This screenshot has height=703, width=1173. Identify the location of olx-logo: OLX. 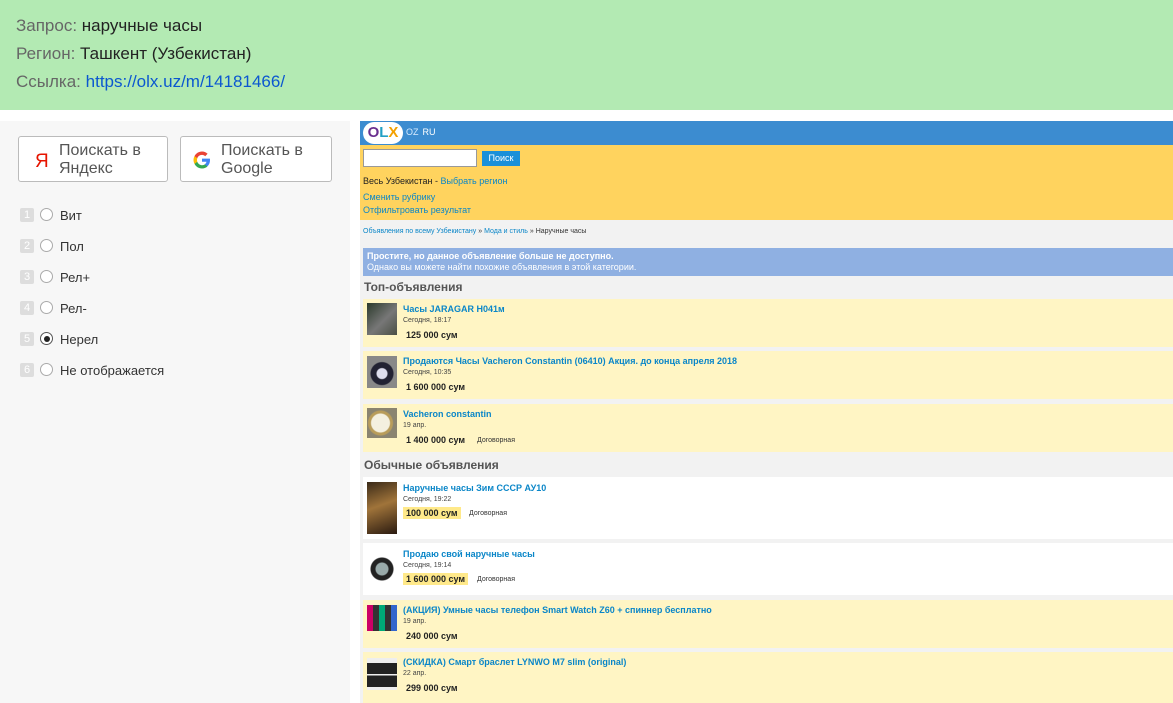
(383, 133).